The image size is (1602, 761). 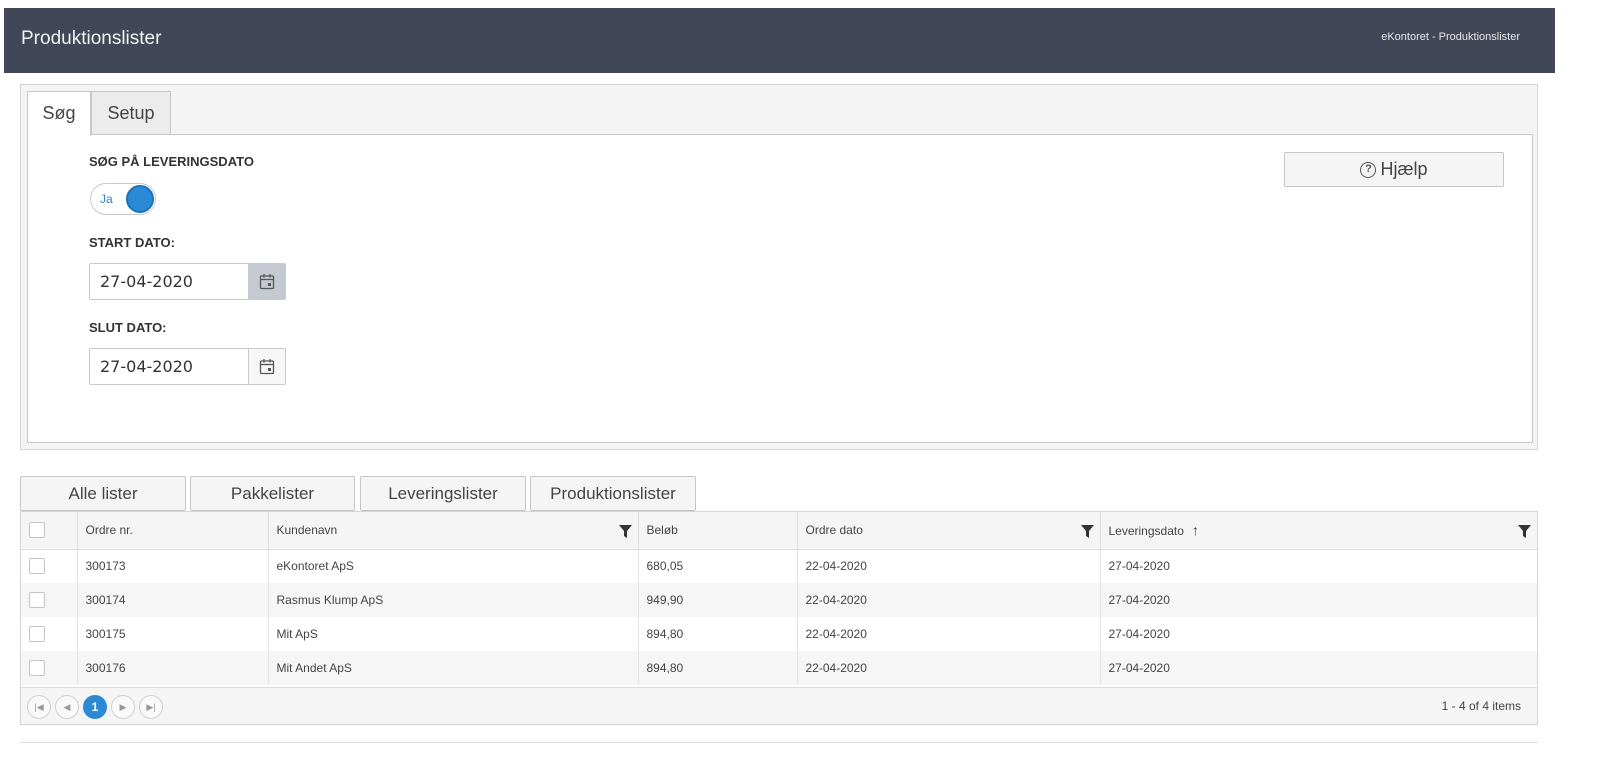 I want to click on page-title: Produktionslister, so click(x=91, y=38).